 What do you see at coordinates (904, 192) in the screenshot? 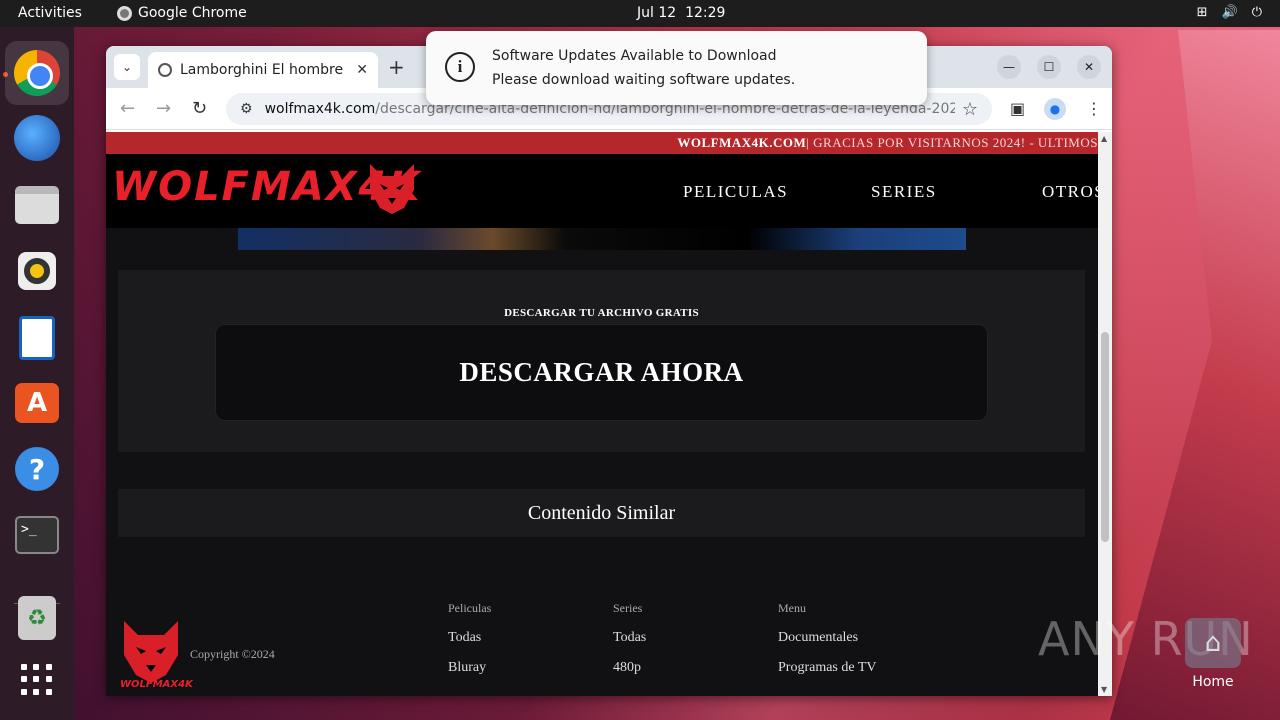
I see `nav-series: SERIES` at bounding box center [904, 192].